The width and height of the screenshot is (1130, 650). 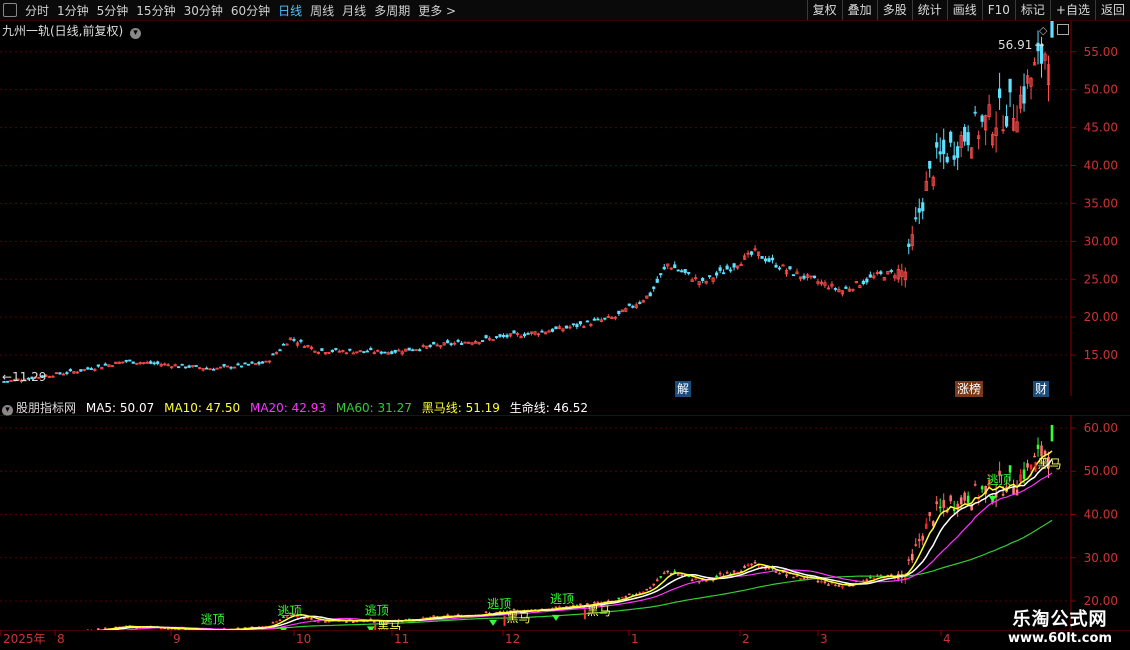 I want to click on y-tick-label: 20.00, so click(x=1101, y=317).